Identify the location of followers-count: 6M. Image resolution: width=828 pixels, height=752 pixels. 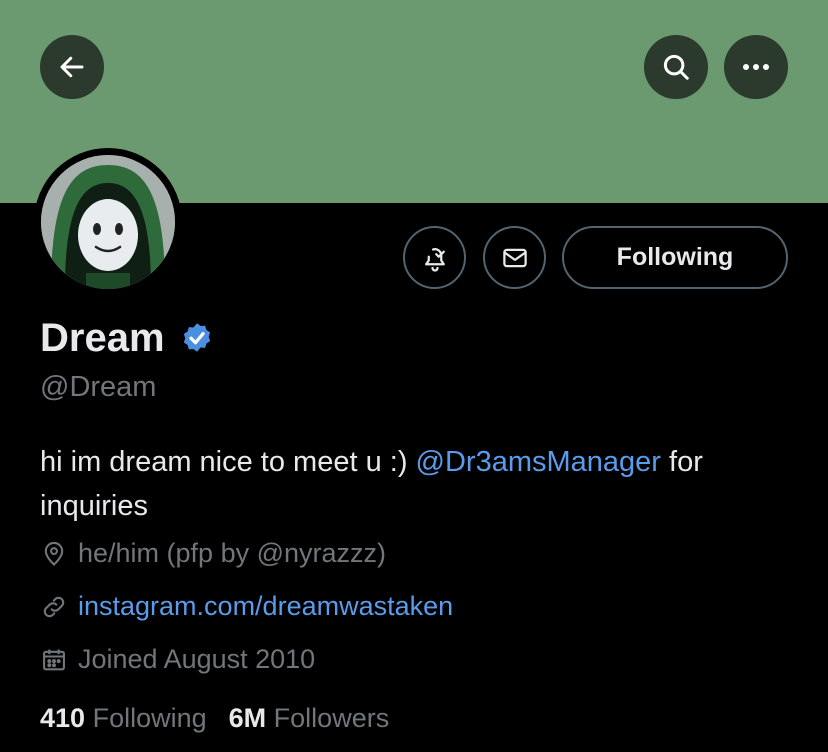
(247, 718).